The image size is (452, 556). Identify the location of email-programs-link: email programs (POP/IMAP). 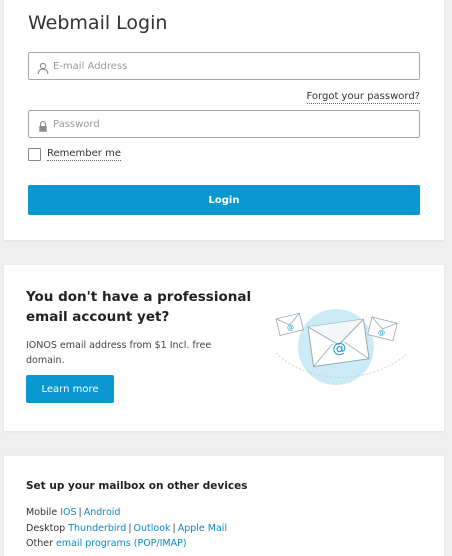
(121, 543).